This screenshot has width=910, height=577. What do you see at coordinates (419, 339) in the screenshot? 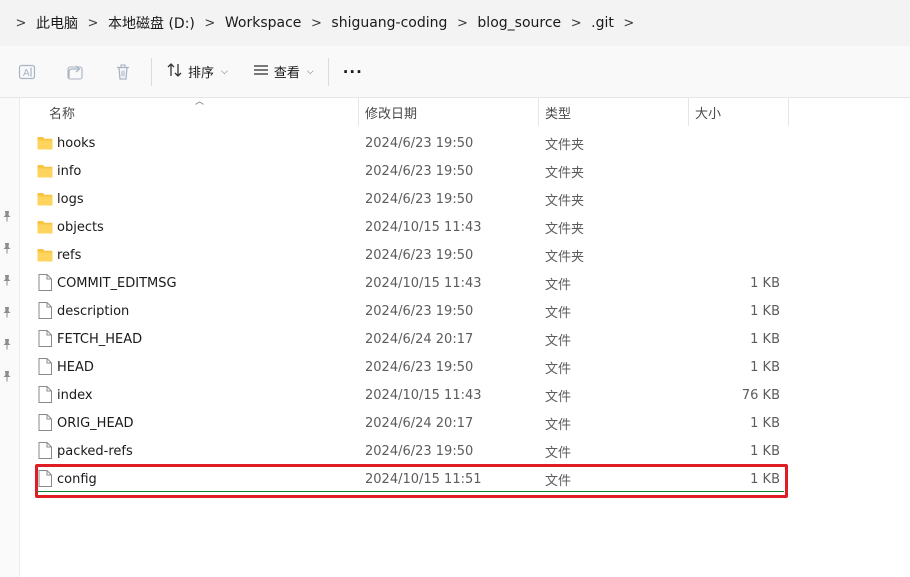
I see `file-modified-date: 2024/6/24 20:17` at bounding box center [419, 339].